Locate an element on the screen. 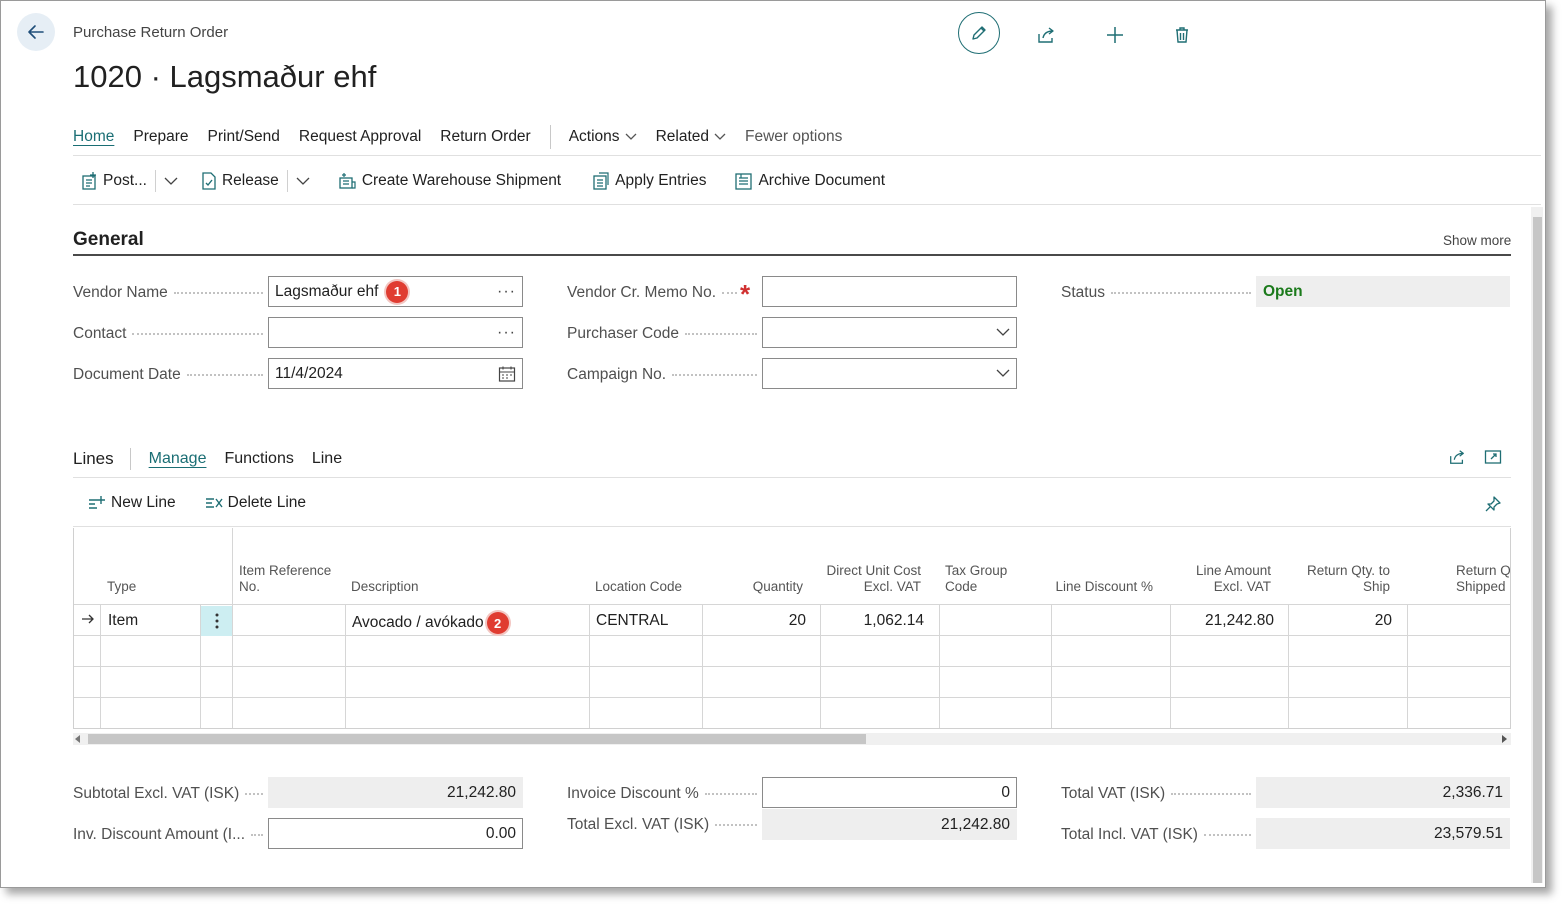  archive-document-button: Archive Document is located at coordinates (809, 181).